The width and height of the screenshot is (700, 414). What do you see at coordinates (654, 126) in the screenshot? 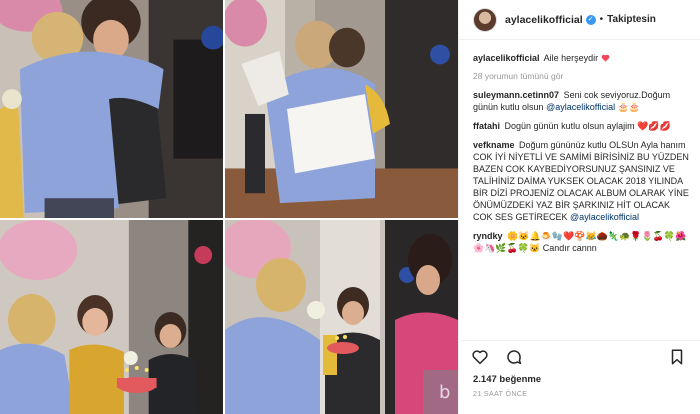
I see `comment-emojis: ❤️💋💋` at bounding box center [654, 126].